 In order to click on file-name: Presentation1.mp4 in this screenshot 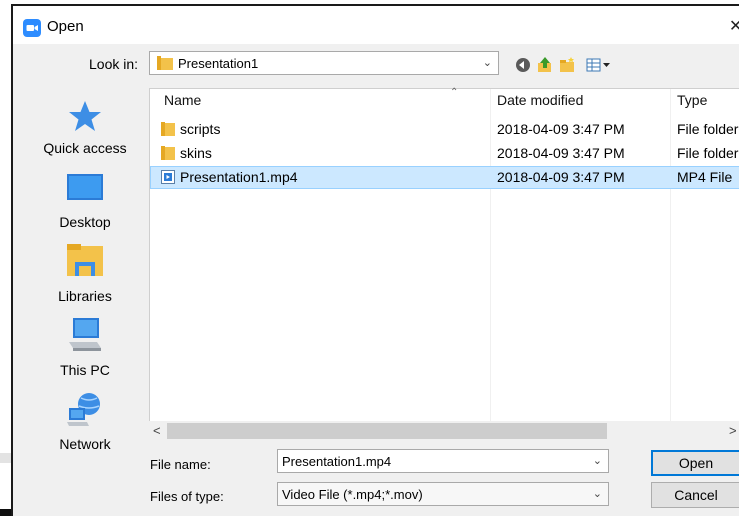, I will do `click(239, 177)`.